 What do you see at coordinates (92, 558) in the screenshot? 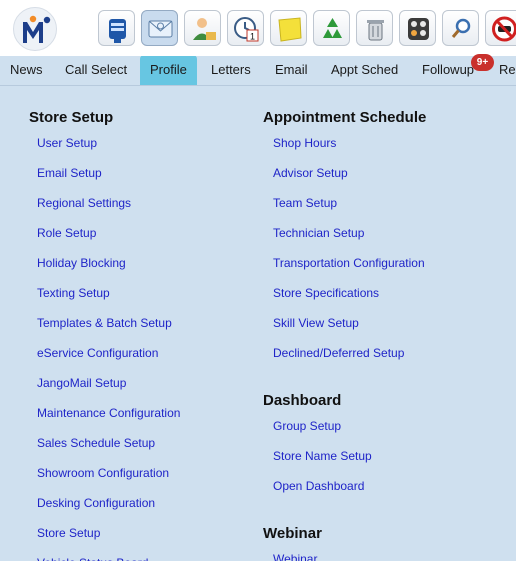
I see `link-vehicle-status-board: Vehicle Status Board` at bounding box center [92, 558].